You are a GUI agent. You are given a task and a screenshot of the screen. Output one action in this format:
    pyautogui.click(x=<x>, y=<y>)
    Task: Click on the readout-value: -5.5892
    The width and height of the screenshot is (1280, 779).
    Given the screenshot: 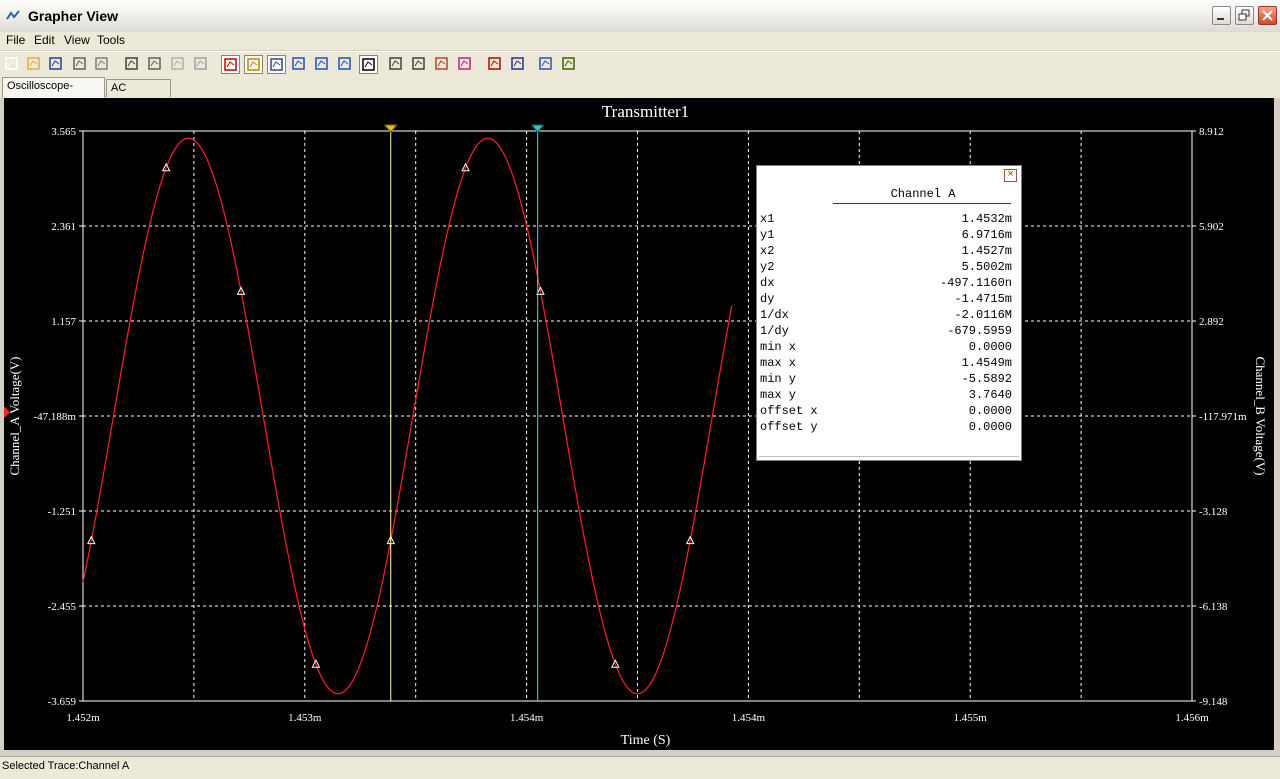 What is the action you would take?
    pyautogui.click(x=986, y=379)
    